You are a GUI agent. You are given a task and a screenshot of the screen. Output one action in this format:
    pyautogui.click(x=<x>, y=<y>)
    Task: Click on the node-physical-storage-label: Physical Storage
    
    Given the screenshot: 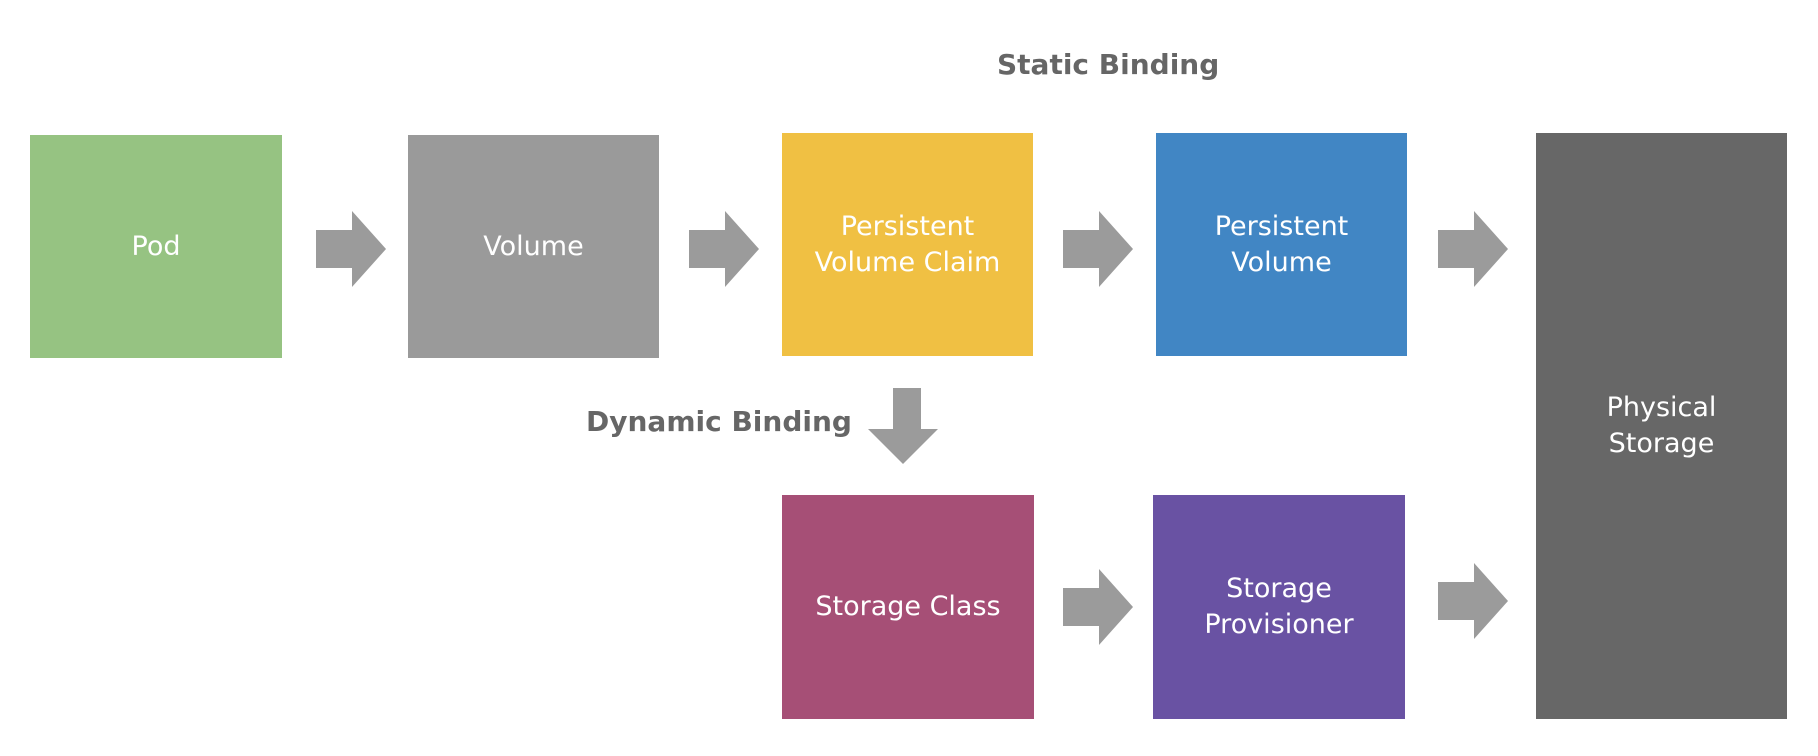 What is the action you would take?
    pyautogui.click(x=1661, y=425)
    